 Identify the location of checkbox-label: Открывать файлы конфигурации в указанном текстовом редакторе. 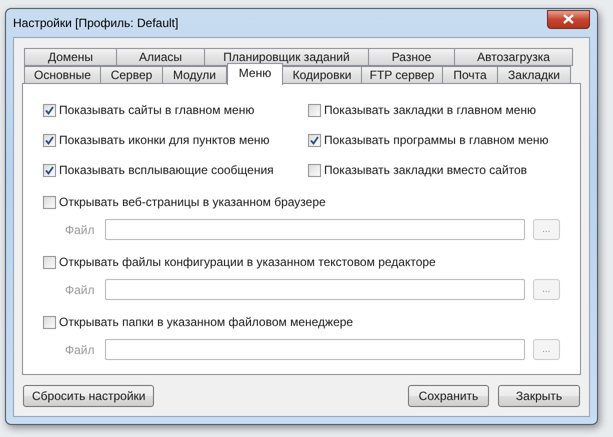
(247, 262).